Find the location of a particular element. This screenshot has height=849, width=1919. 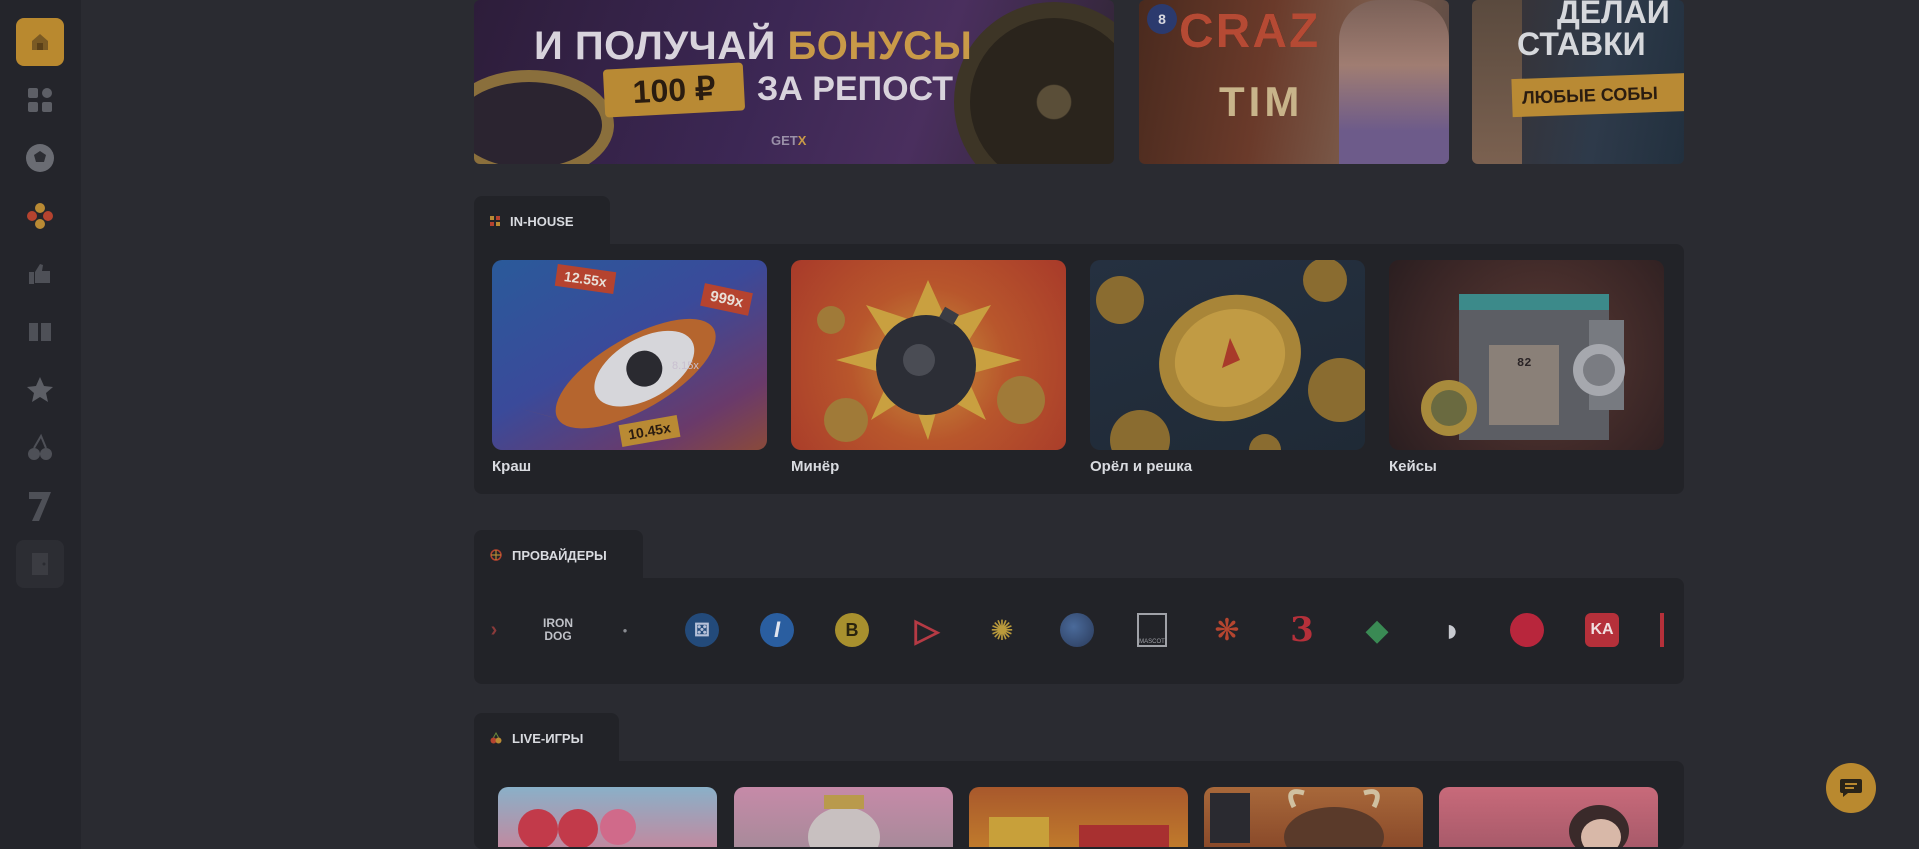

provider-logo-play: ▷ is located at coordinates (927, 630).